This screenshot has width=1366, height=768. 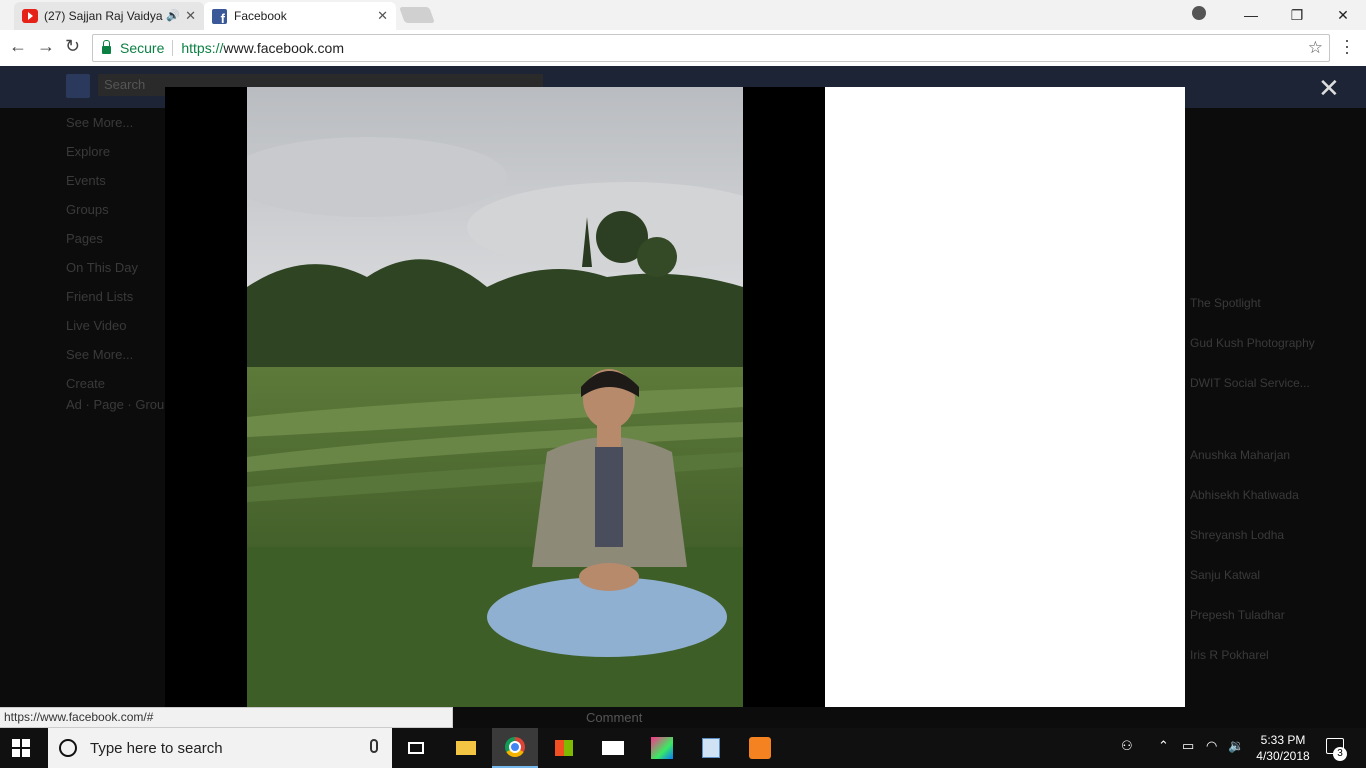 What do you see at coordinates (21, 748) in the screenshot?
I see `windows-start-icon` at bounding box center [21, 748].